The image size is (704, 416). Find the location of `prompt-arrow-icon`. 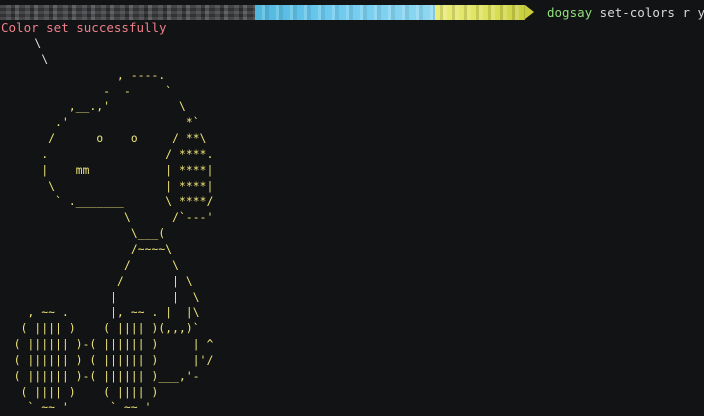

prompt-arrow-icon is located at coordinates (529, 12).